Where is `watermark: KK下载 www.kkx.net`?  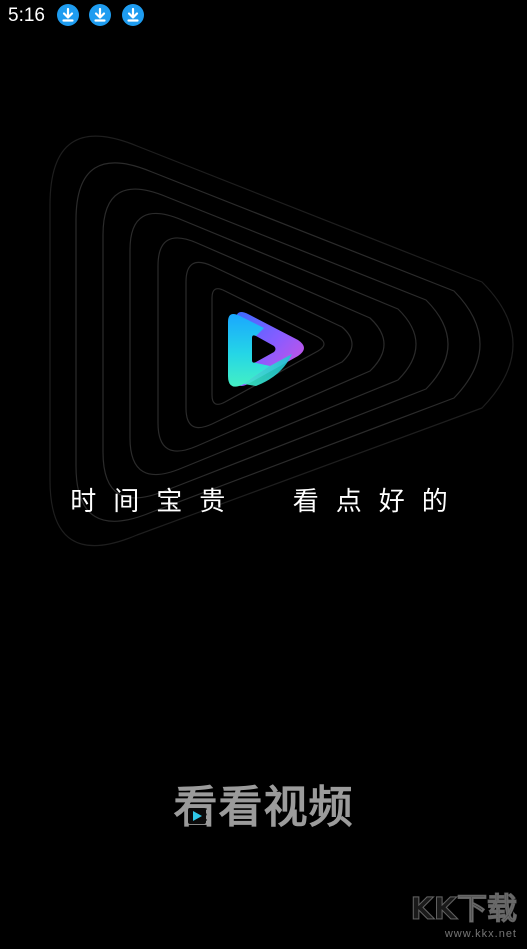 watermark: KK下载 www.kkx.net is located at coordinates (462, 917).